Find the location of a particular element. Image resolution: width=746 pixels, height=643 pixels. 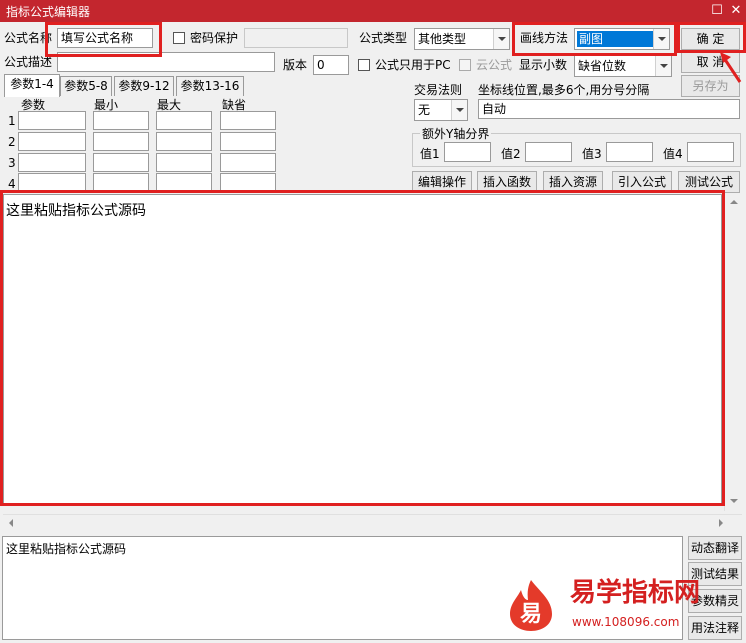

insert-function-button: 插入函数 is located at coordinates (507, 182).